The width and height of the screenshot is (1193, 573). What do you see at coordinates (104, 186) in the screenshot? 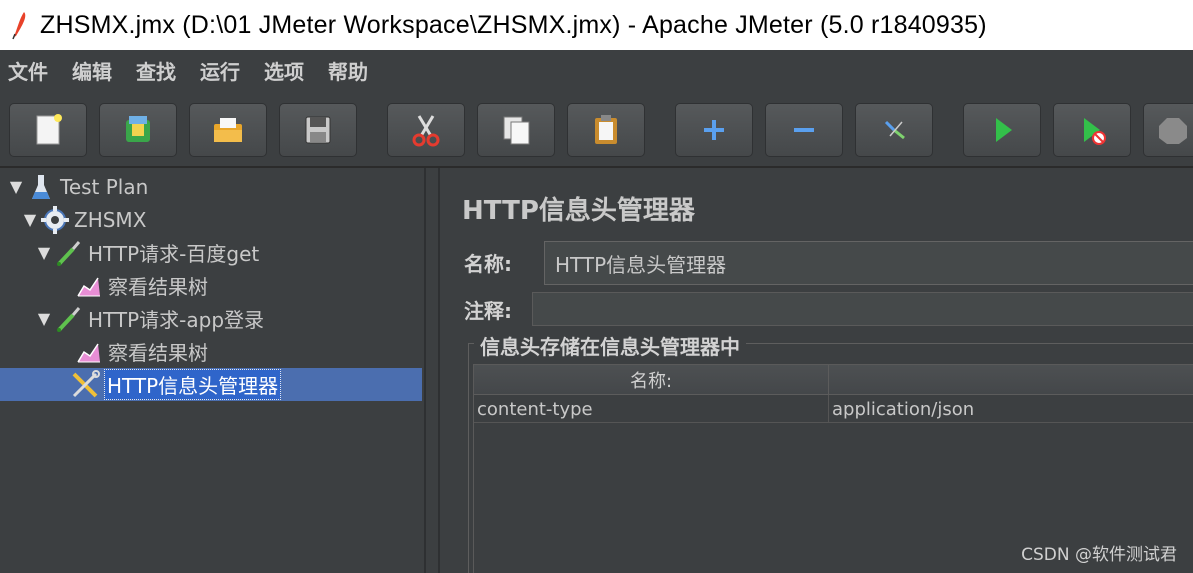
I see `tree-label: Test Plan` at bounding box center [104, 186].